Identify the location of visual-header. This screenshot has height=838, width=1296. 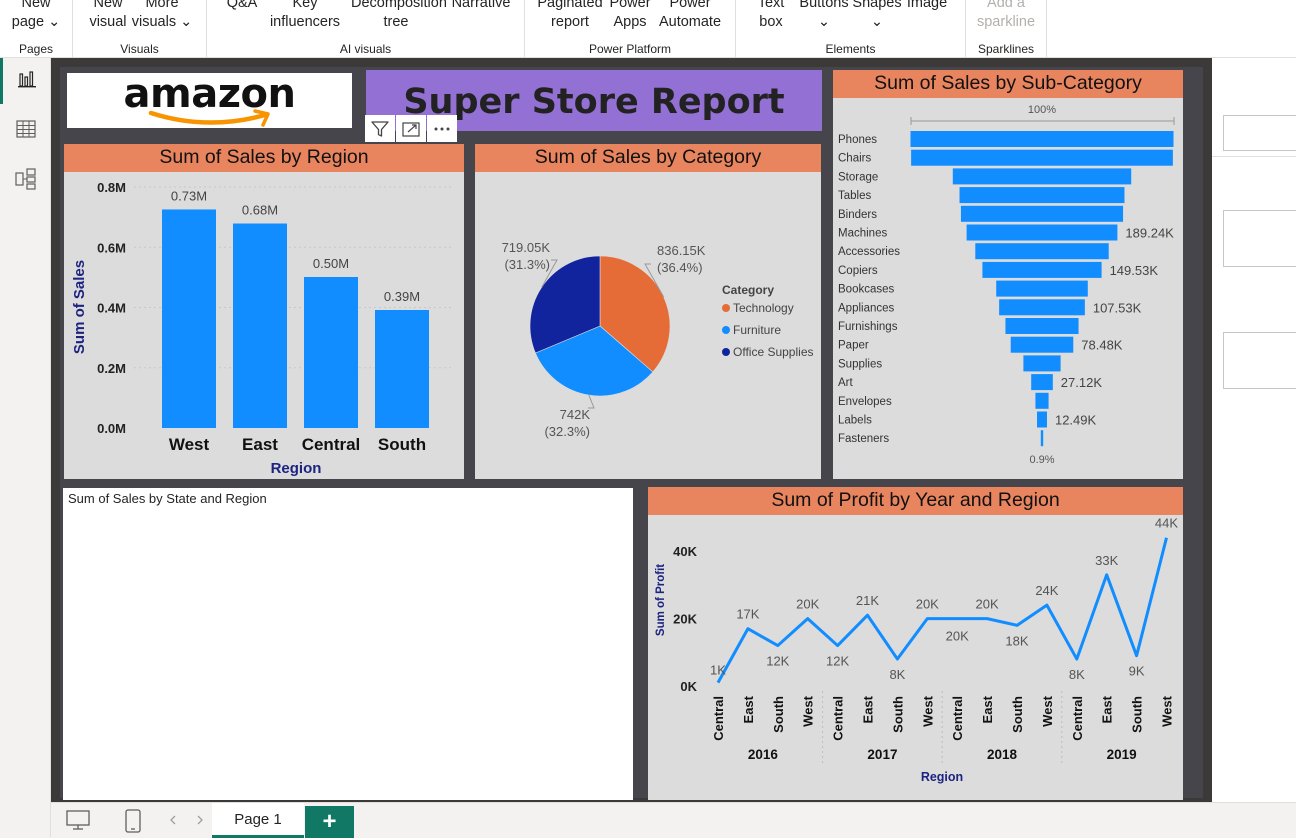
(414, 128).